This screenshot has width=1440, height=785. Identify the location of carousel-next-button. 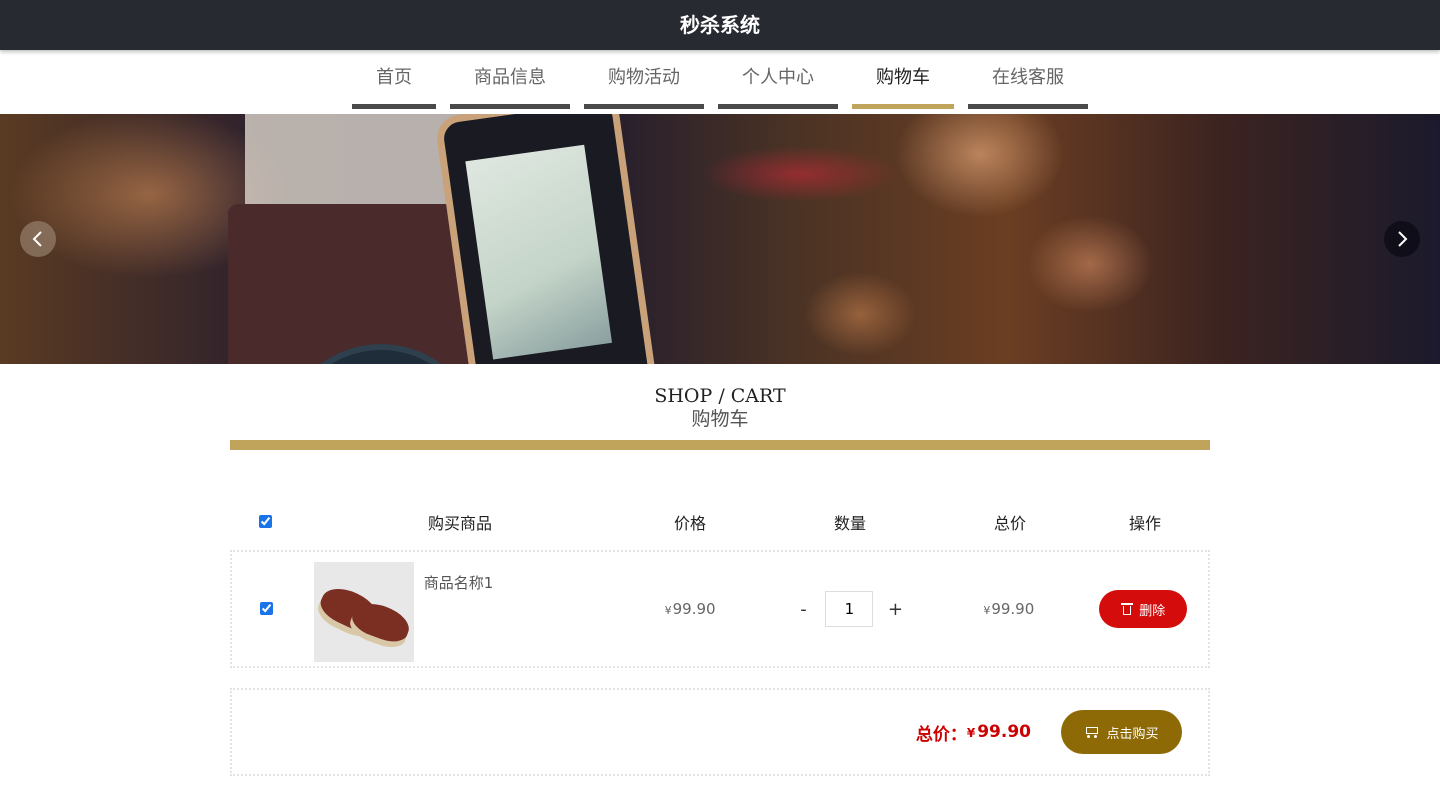
(1402, 239).